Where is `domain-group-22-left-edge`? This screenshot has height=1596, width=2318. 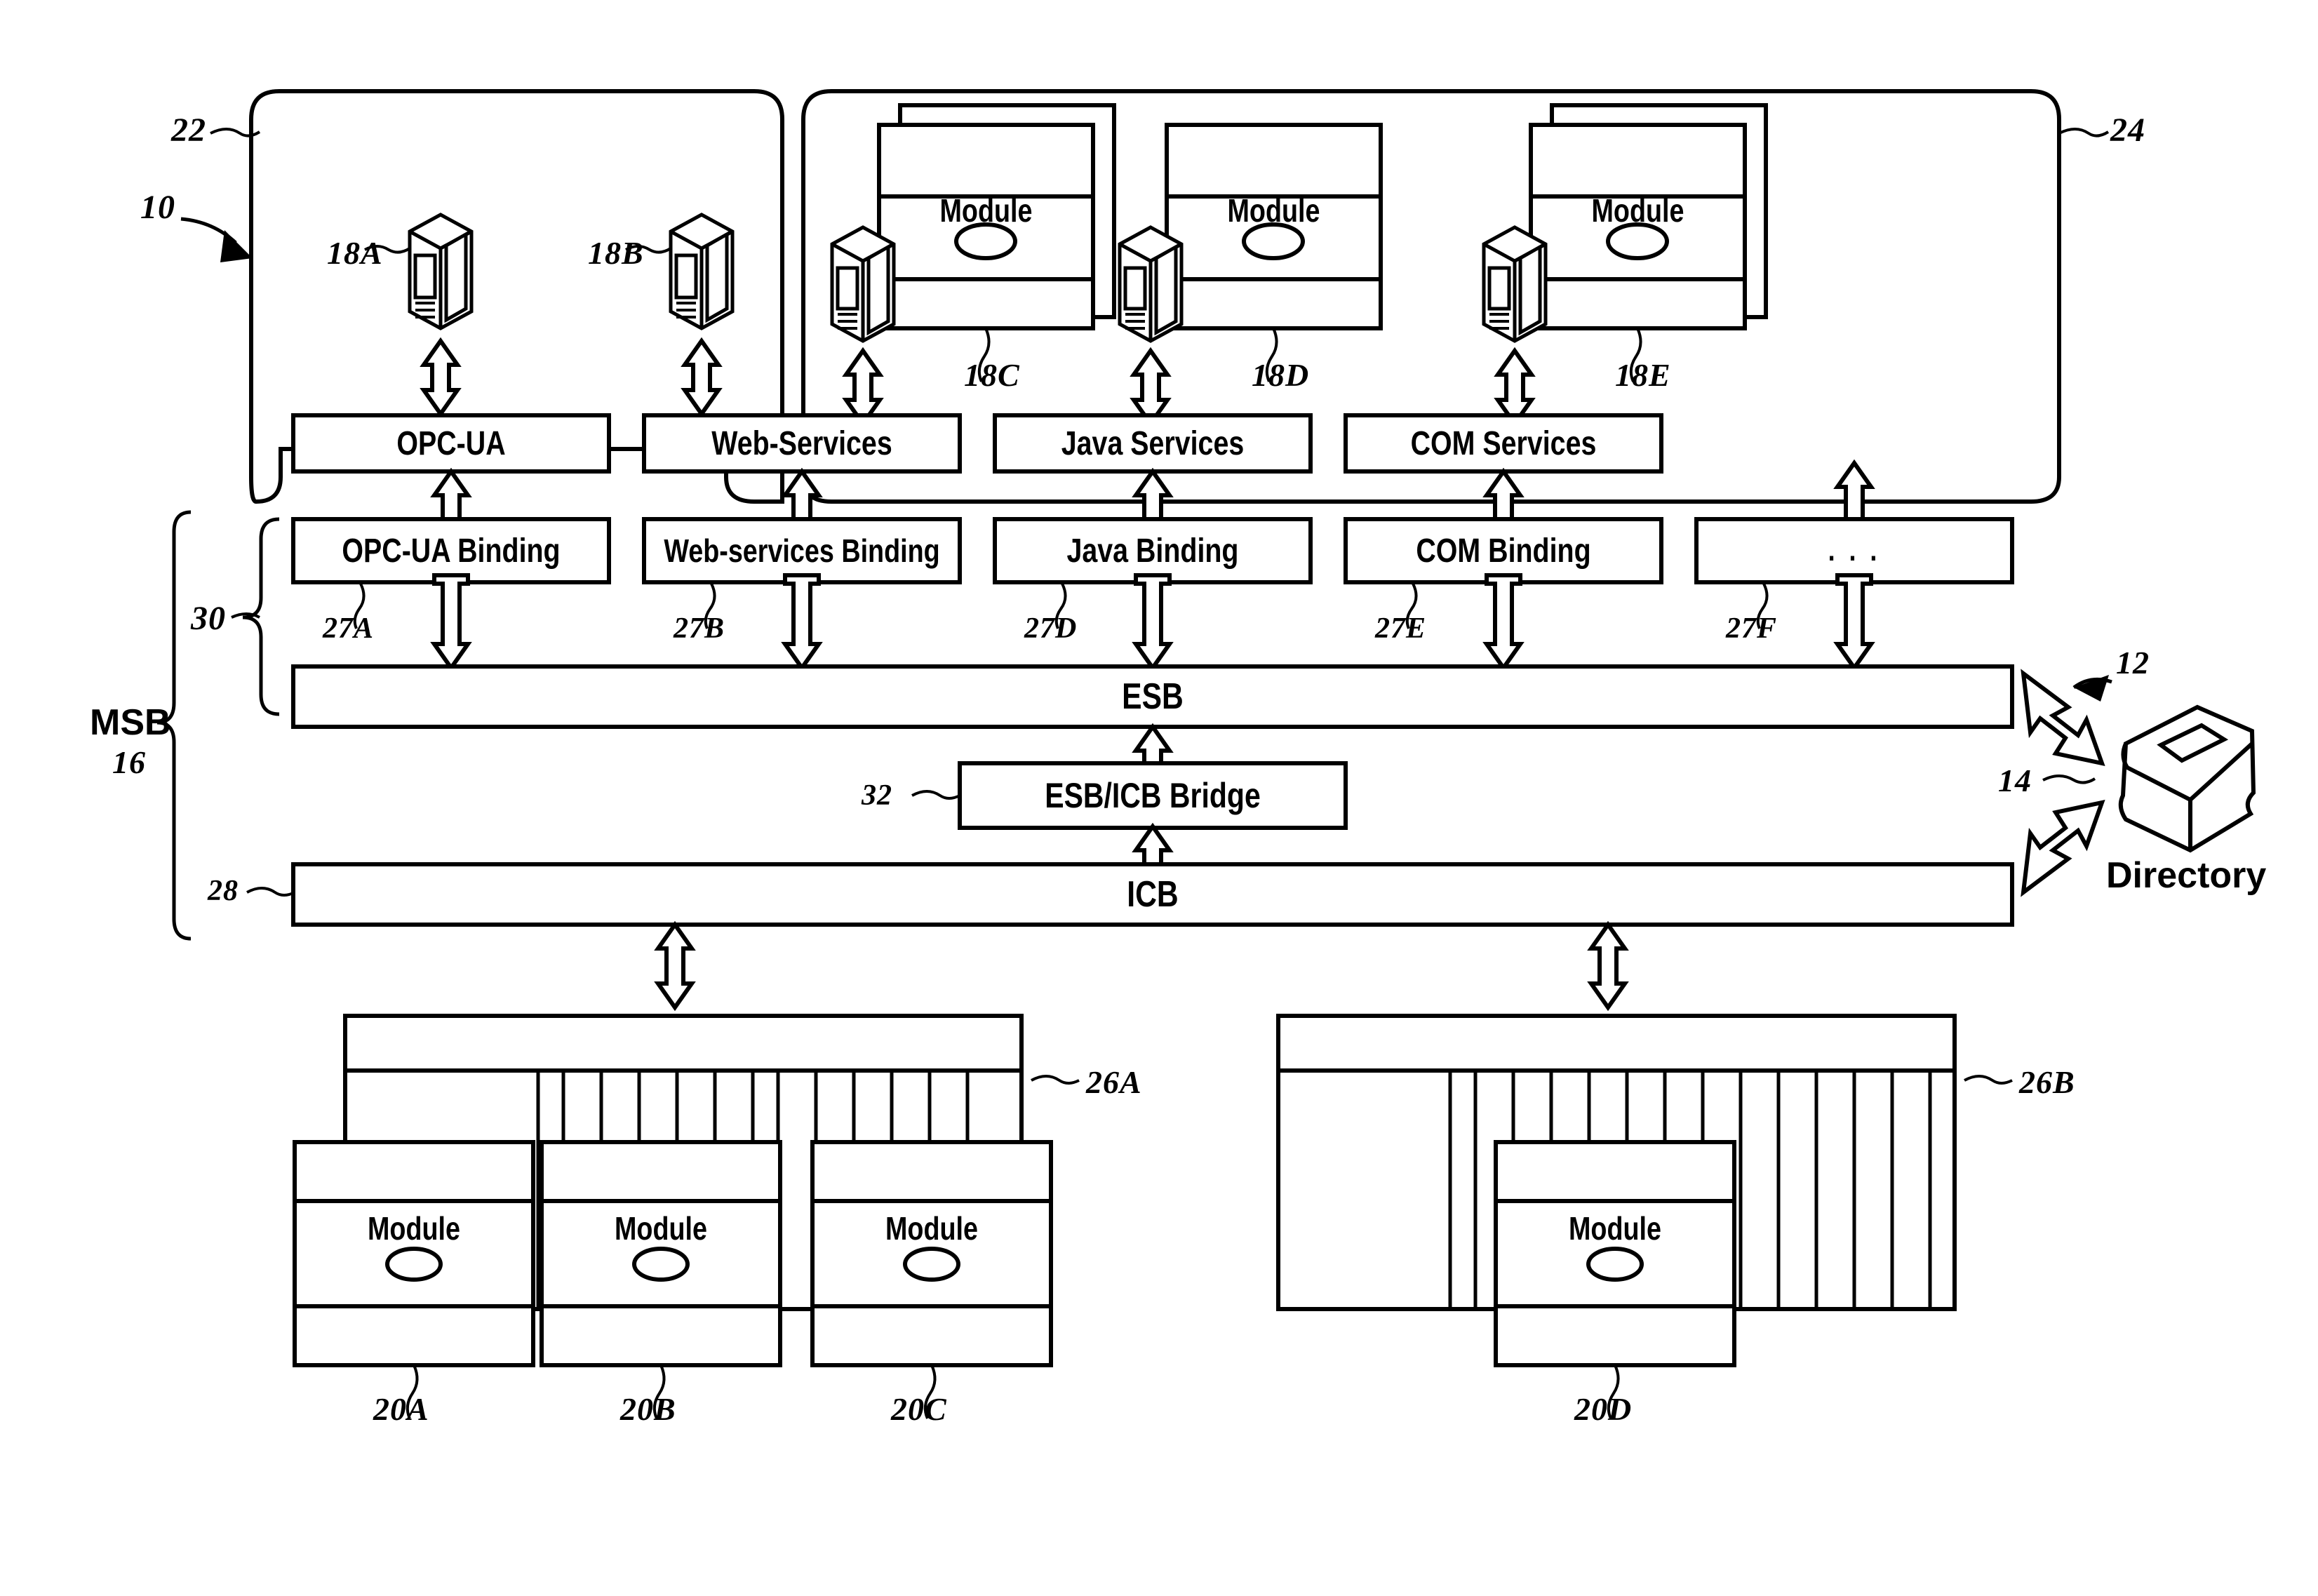 domain-group-22-left-edge is located at coordinates (268, 296).